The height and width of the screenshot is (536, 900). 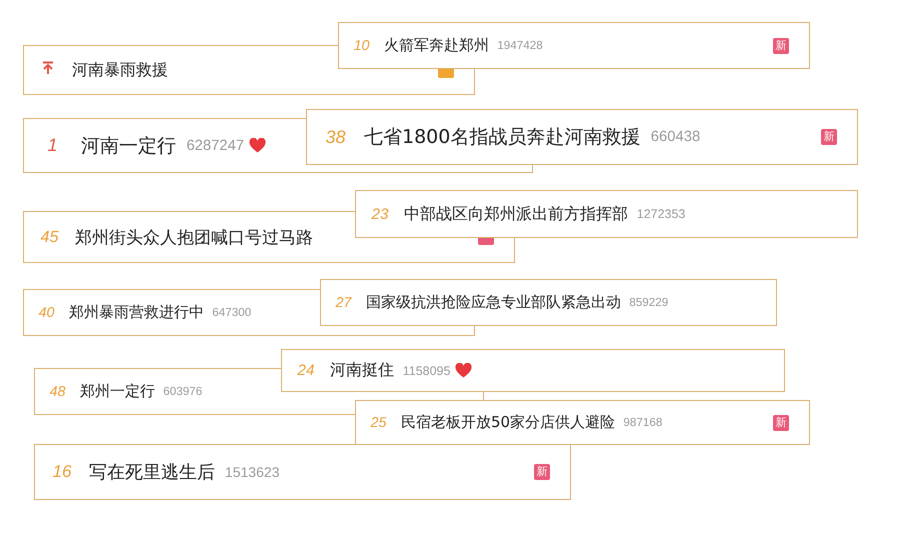 I want to click on rank-number: 27, so click(x=343, y=302).